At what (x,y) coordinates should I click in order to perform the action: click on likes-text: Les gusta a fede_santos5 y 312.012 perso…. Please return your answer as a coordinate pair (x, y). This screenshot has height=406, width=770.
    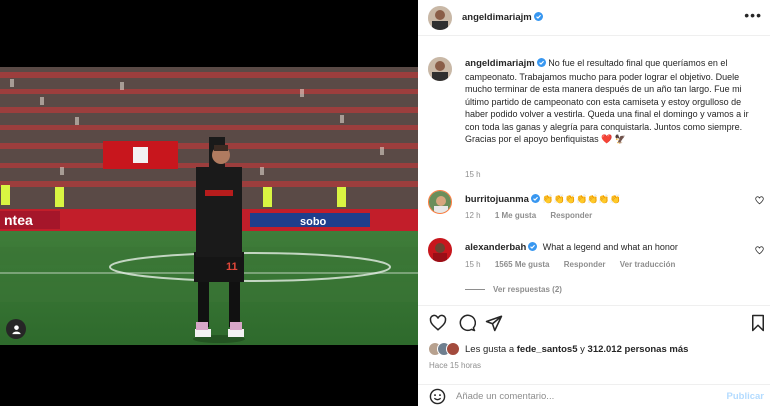
    Looking at the image, I should click on (576, 349).